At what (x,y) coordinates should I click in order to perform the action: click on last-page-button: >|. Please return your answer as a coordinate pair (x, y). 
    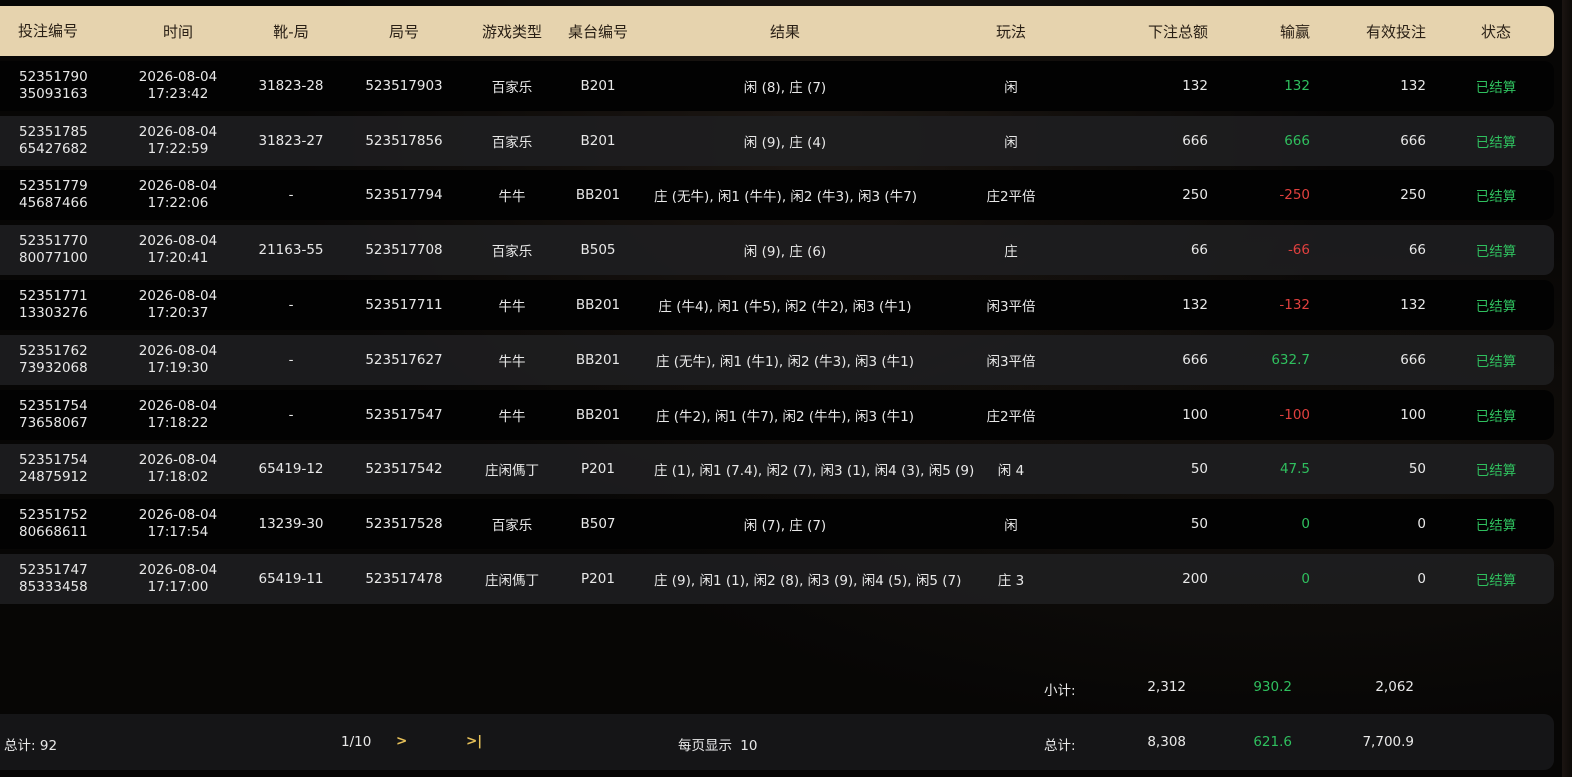
    Looking at the image, I should click on (474, 741).